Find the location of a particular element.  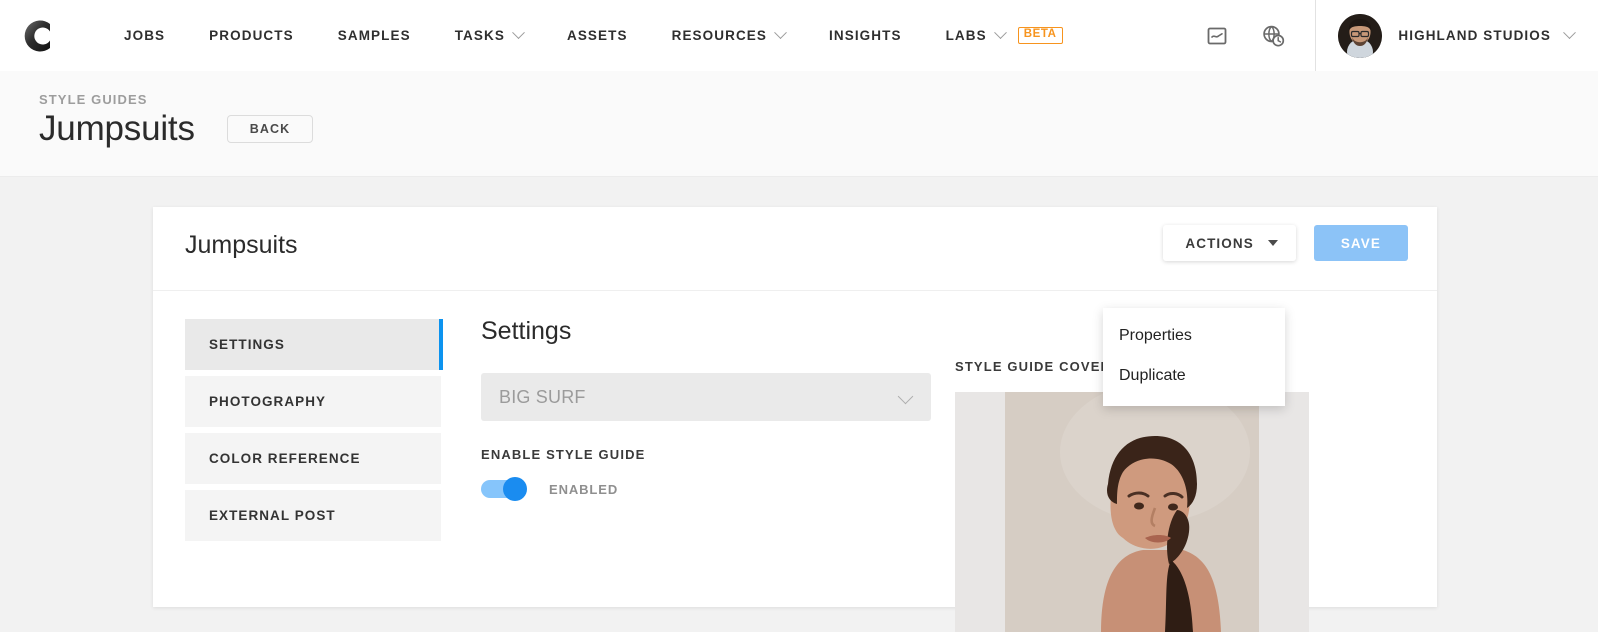

card-header: Jumpsuits ACTIONS SAVE is located at coordinates (795, 249).